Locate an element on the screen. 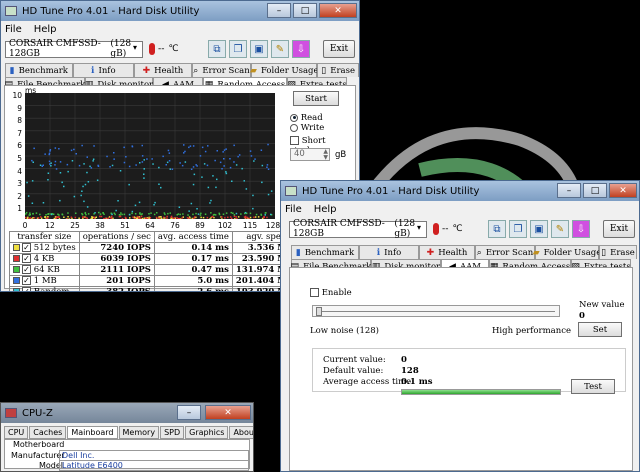 This screenshot has height=472, width=640. x-tick-label: 0 is located at coordinates (25, 225).